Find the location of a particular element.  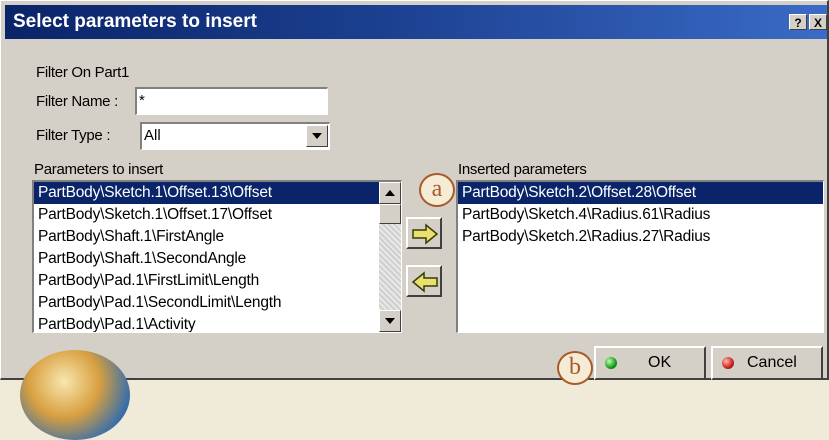

callout-a: a is located at coordinates (437, 190).